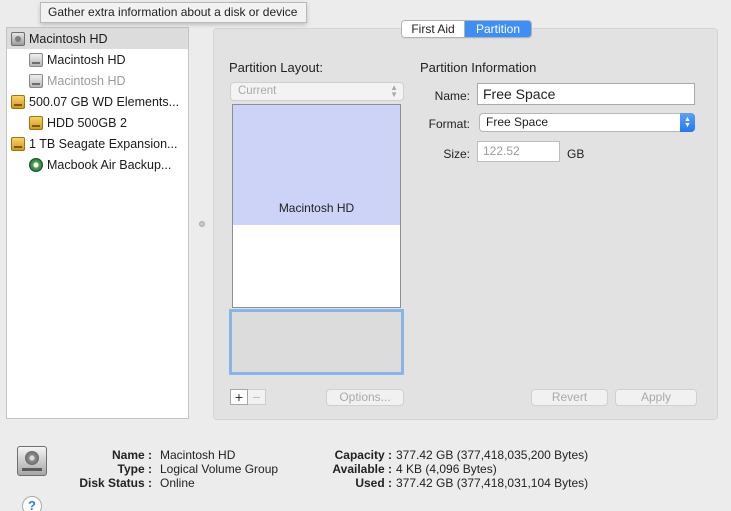  I want to click on partition-layout-map: Macintosh HD, so click(316, 206).